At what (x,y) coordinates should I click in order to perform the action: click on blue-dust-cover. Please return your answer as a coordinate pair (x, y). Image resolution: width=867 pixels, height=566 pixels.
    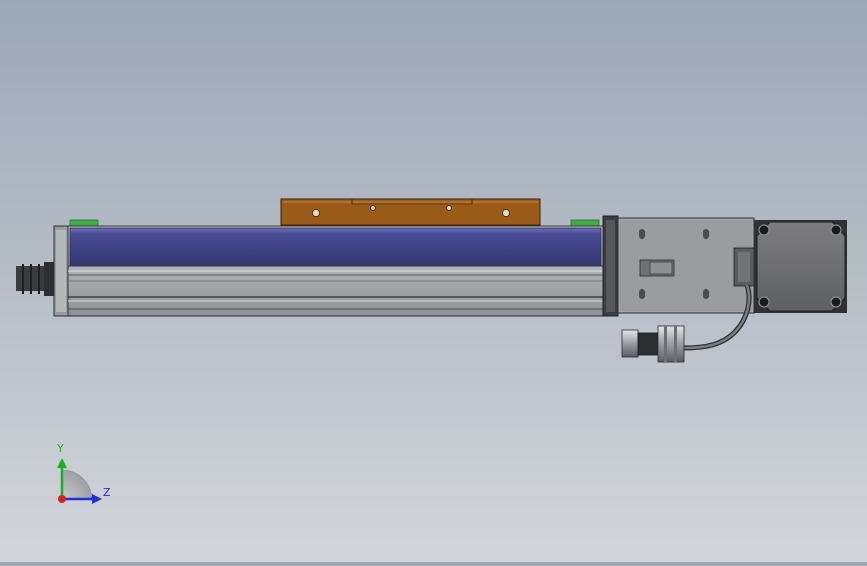
    Looking at the image, I should click on (335, 247).